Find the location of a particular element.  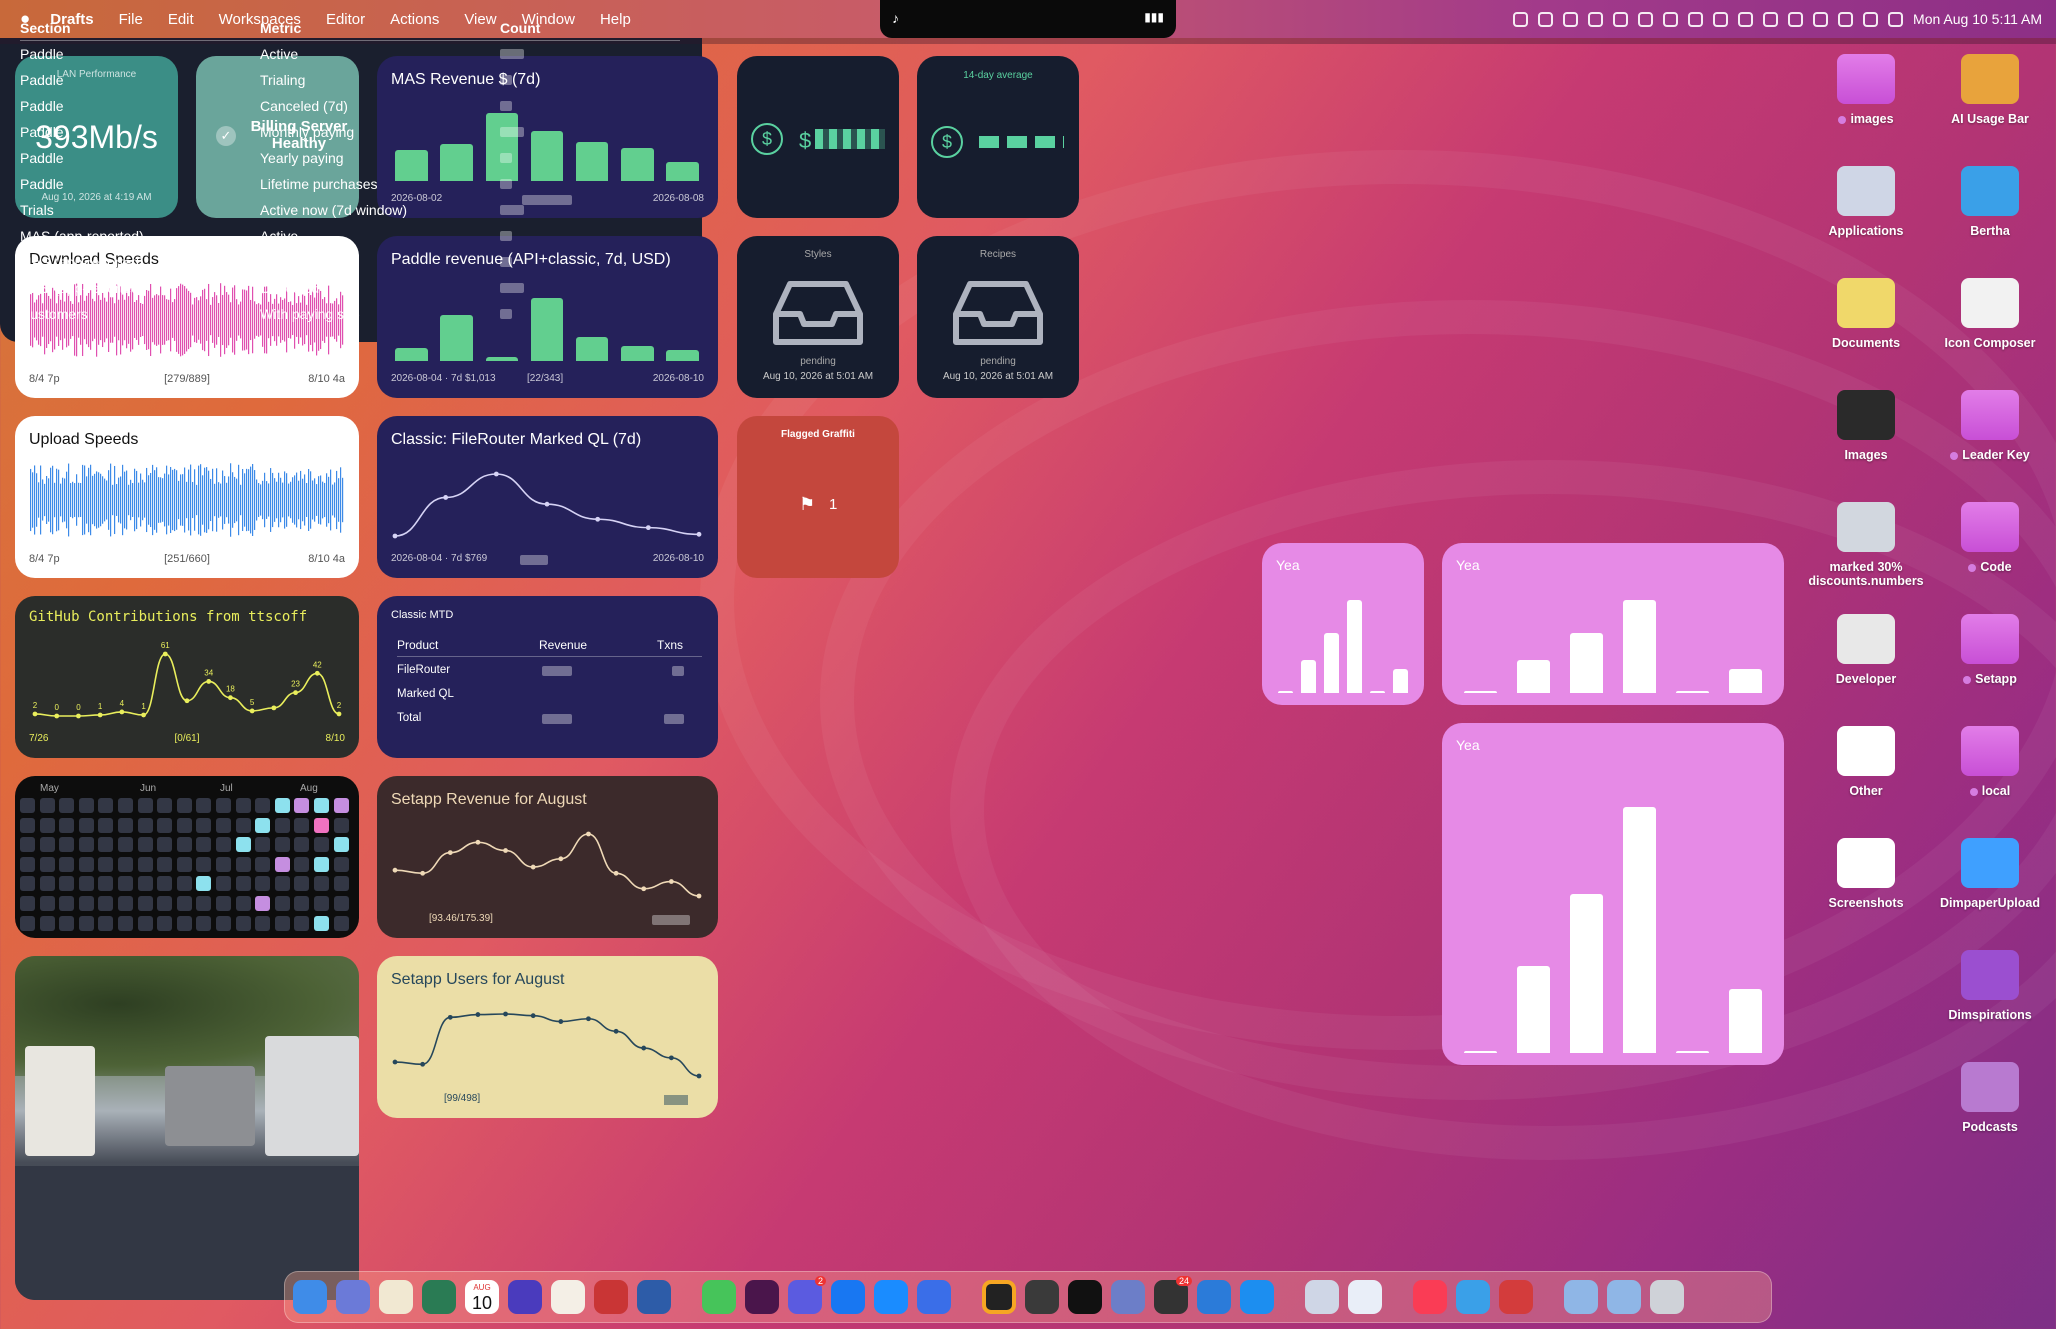

butterfly-icon is located at coordinates (891, 1297).